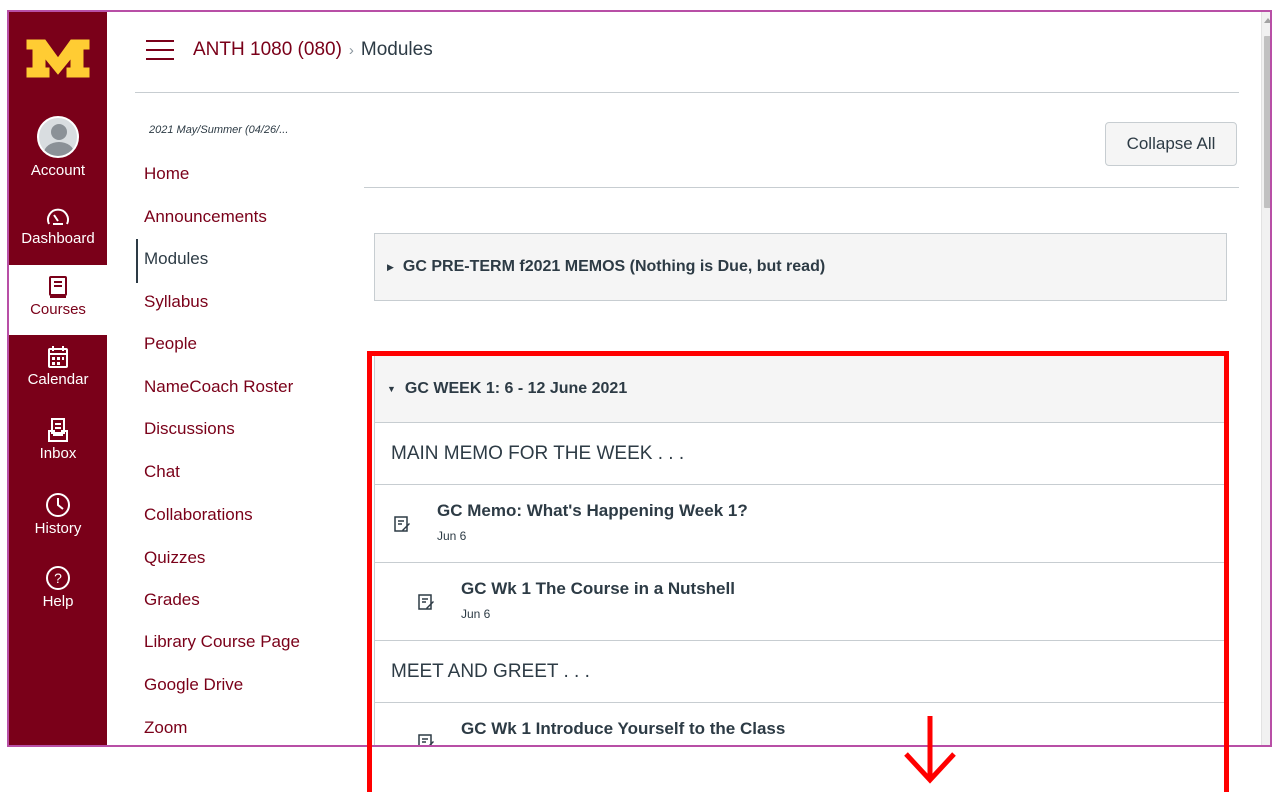 This screenshot has width=1288, height=792. I want to click on breadcrumb: ANTH 1080 (080) › Modules, so click(313, 50).